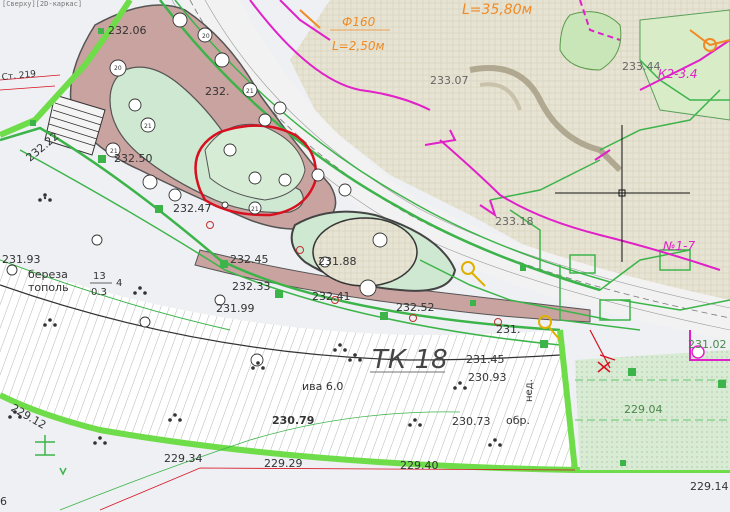 This screenshot has height=512, width=730. What do you see at coordinates (410, 360) in the screenshot?
I see `tk-chamber-label: ТК 18` at bounding box center [410, 360].